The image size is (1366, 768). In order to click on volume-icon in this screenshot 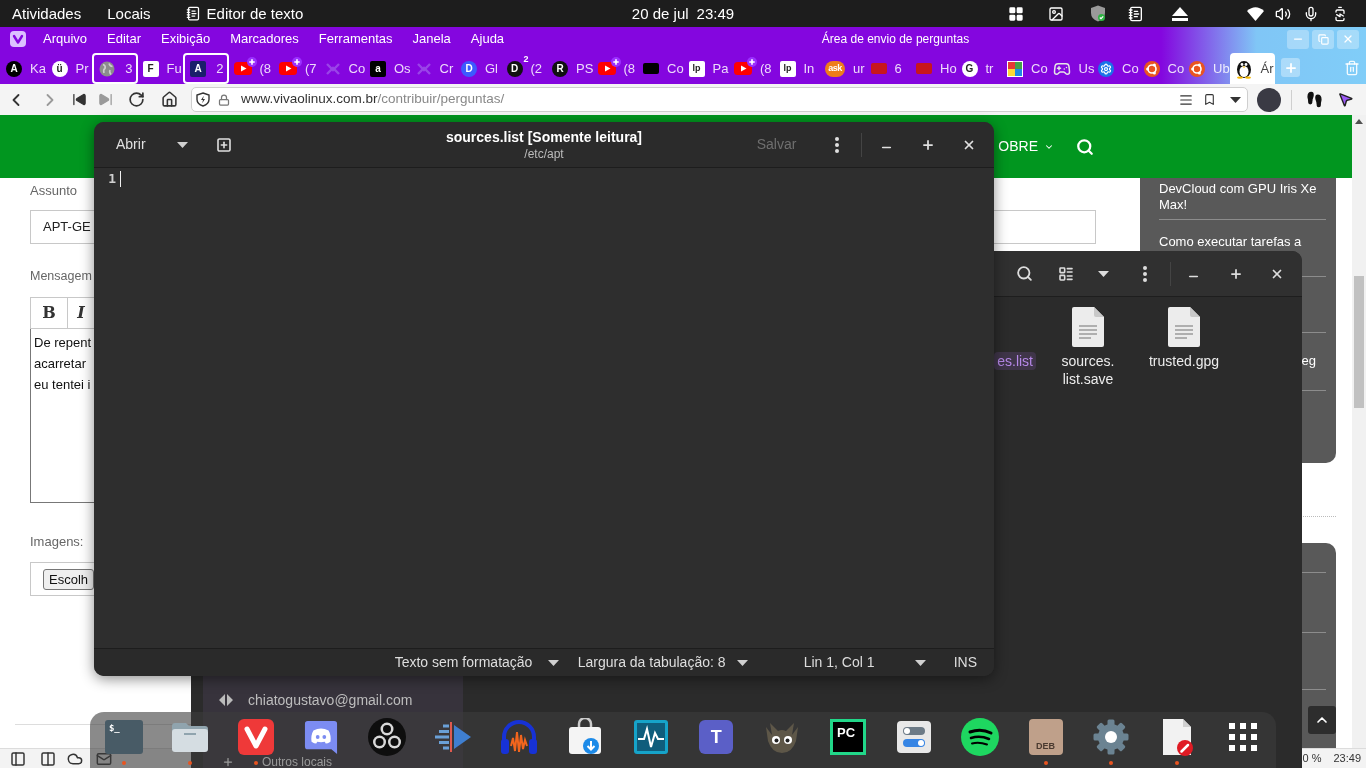, I will do `click(1283, 13)`.